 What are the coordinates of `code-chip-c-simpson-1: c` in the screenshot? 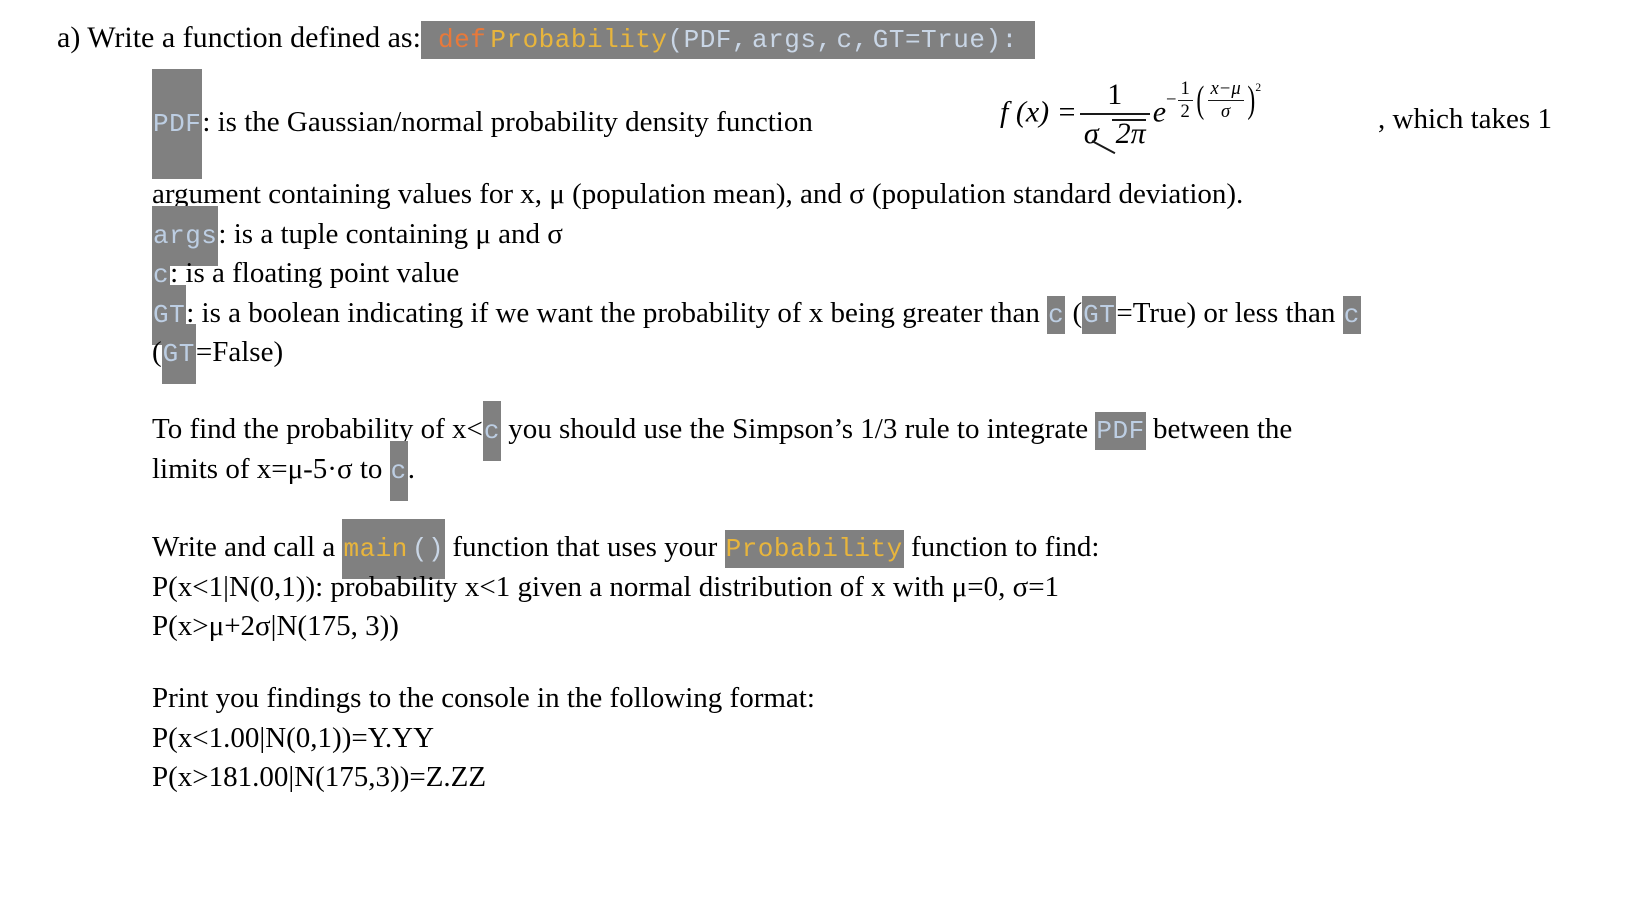 It's located at (491, 431).